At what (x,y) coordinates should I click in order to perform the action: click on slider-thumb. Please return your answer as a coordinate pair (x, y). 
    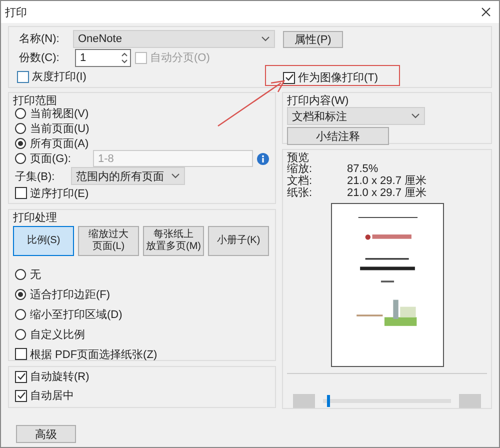
    Looking at the image, I should click on (328, 401).